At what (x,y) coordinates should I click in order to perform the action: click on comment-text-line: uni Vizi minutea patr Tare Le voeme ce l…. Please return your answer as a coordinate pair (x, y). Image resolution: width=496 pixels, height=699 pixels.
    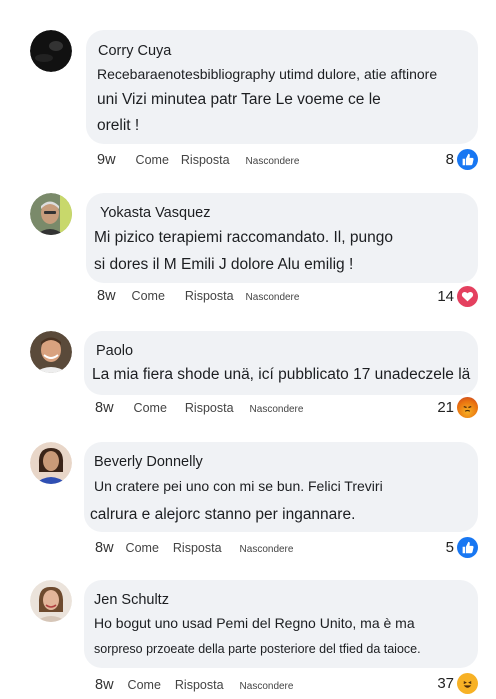
    Looking at the image, I should click on (239, 99).